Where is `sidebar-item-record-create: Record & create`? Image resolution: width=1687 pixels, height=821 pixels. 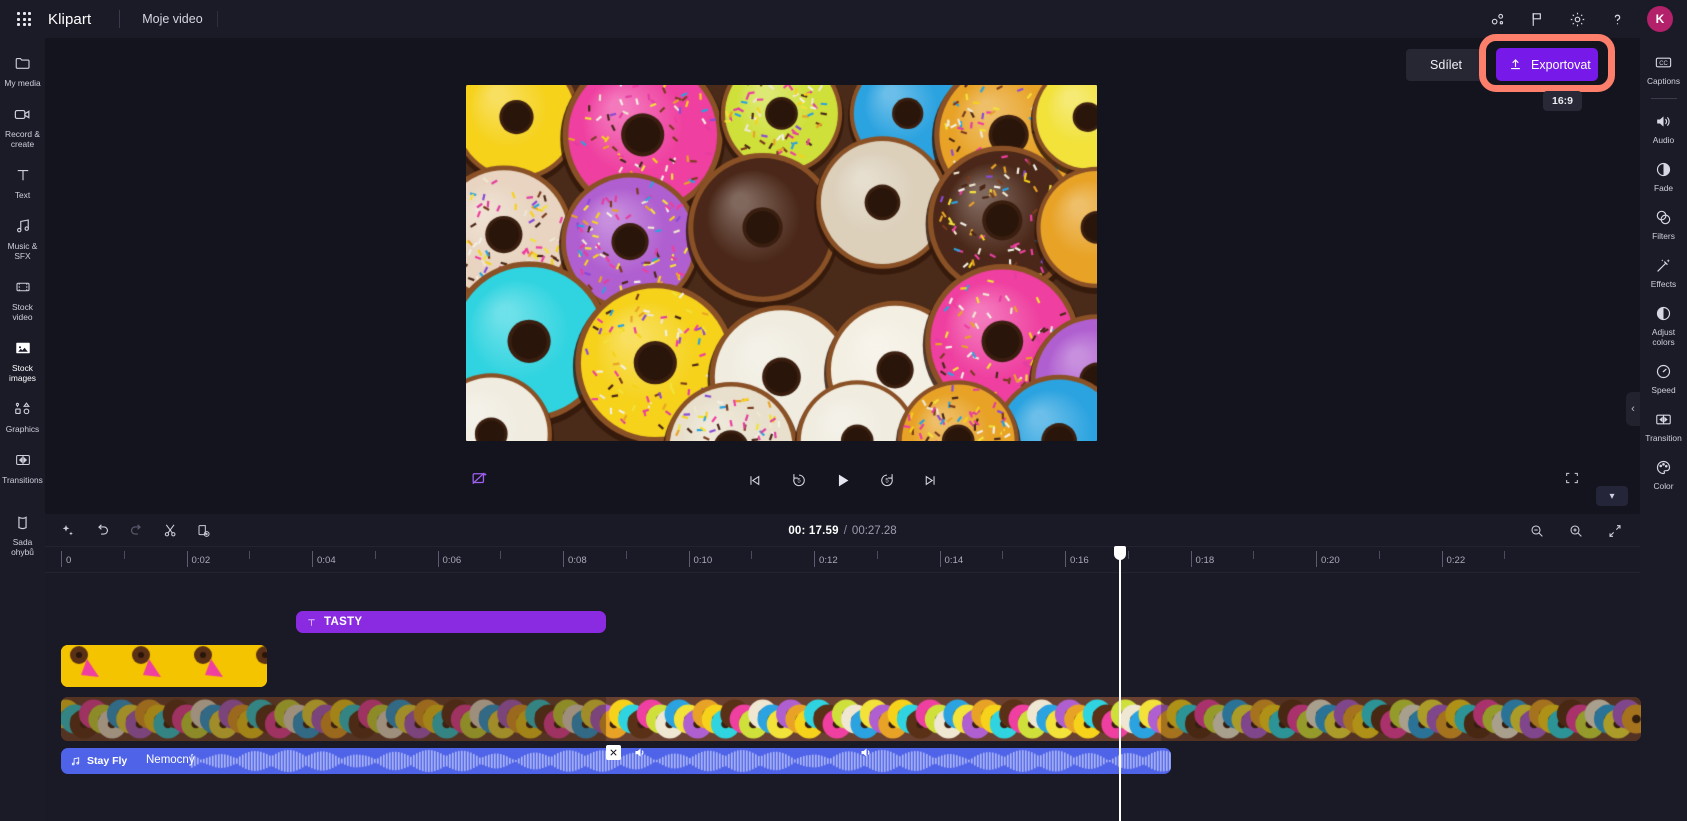
sidebar-item-record-create: Record & create is located at coordinates (22, 125).